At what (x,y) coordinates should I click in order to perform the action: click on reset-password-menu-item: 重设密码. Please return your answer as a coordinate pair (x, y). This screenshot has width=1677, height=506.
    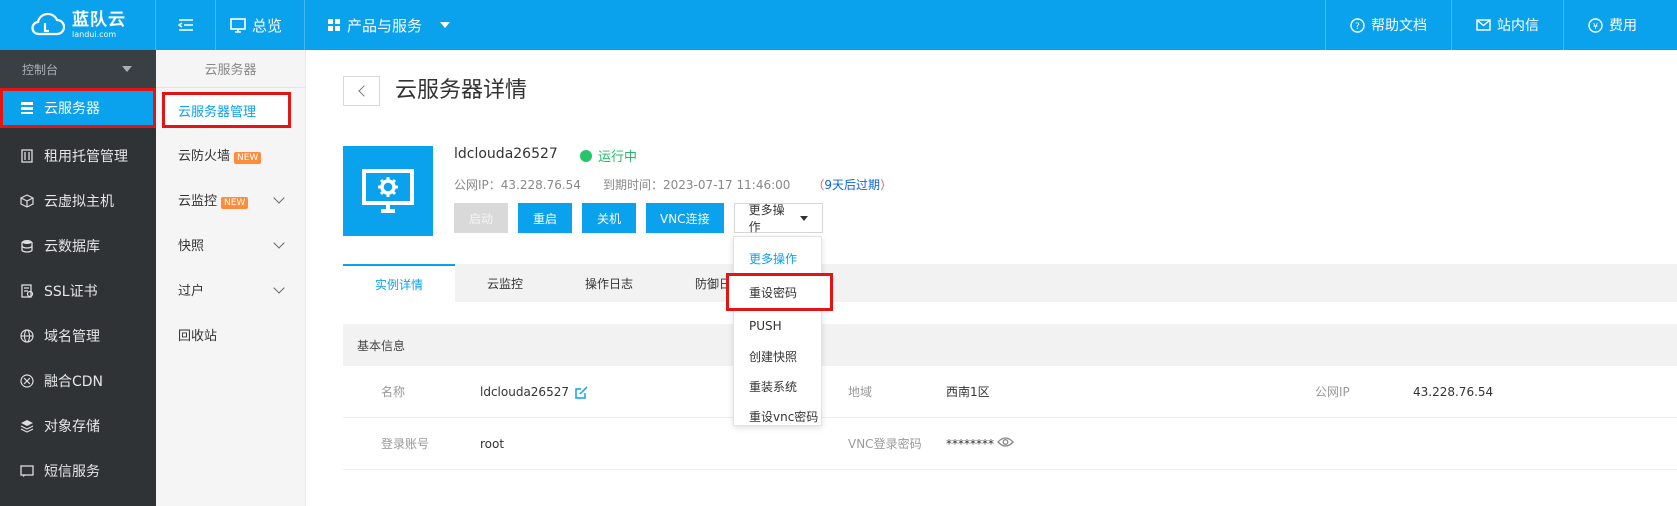
    Looking at the image, I should click on (779, 292).